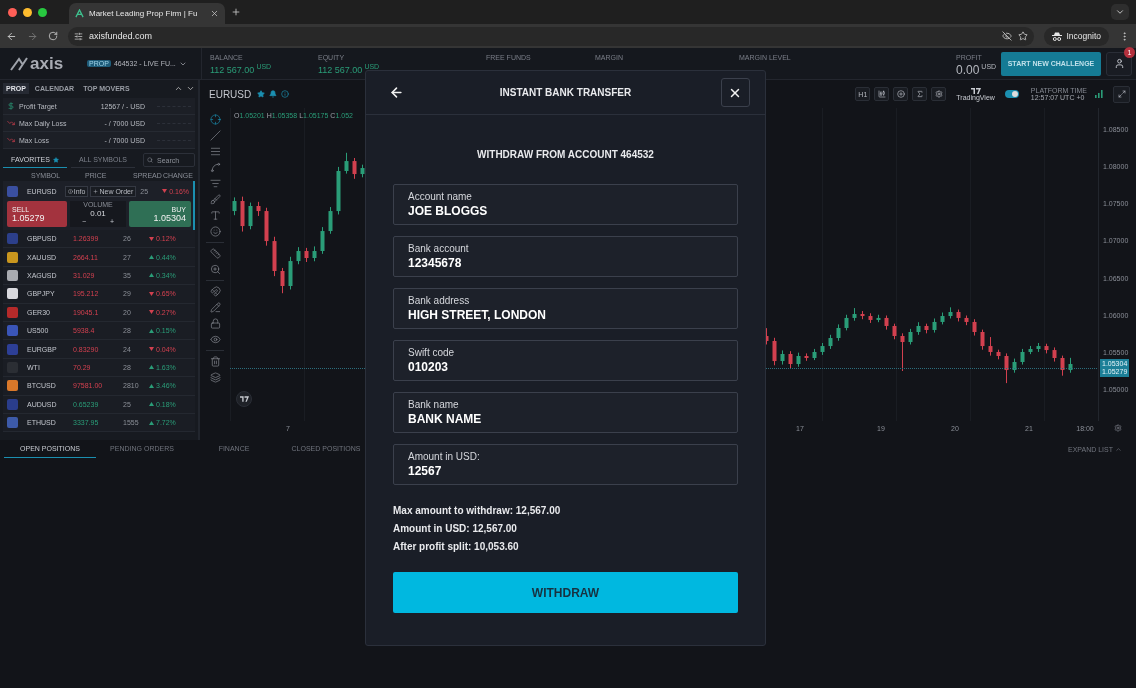 This screenshot has height=688, width=1136. I want to click on add-button, so click(901, 94).